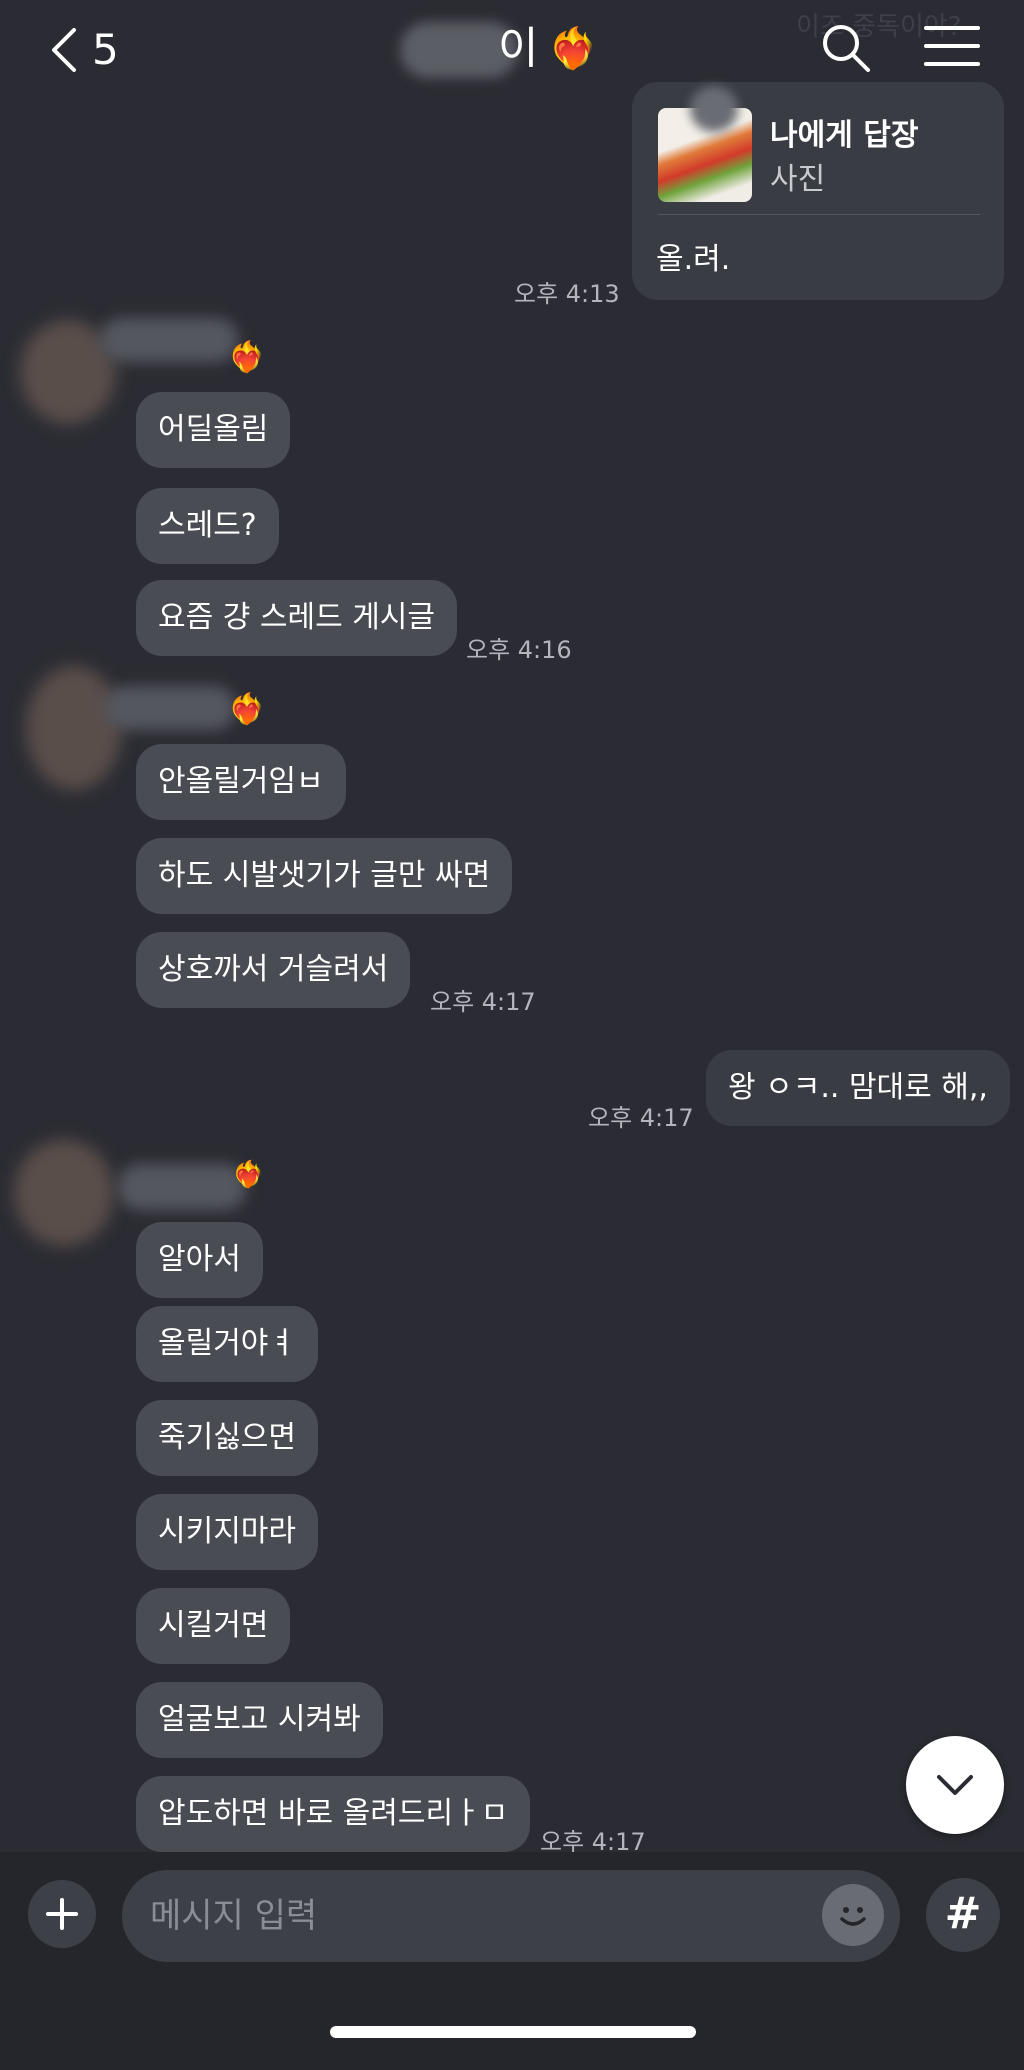  Describe the element at coordinates (519, 650) in the screenshot. I see `message-time: 오후 4:16` at that location.